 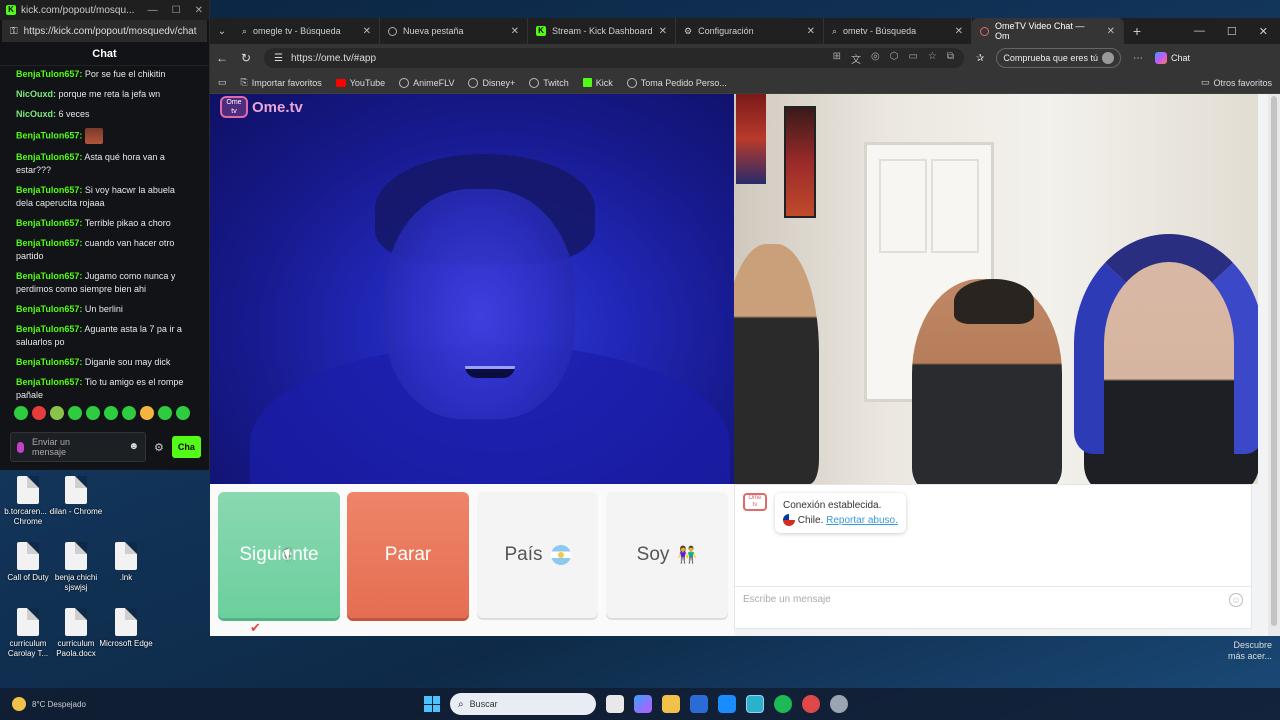 What do you see at coordinates (78, 447) in the screenshot?
I see `chat-message-input: Enviar un mensaje ☻` at bounding box center [78, 447].